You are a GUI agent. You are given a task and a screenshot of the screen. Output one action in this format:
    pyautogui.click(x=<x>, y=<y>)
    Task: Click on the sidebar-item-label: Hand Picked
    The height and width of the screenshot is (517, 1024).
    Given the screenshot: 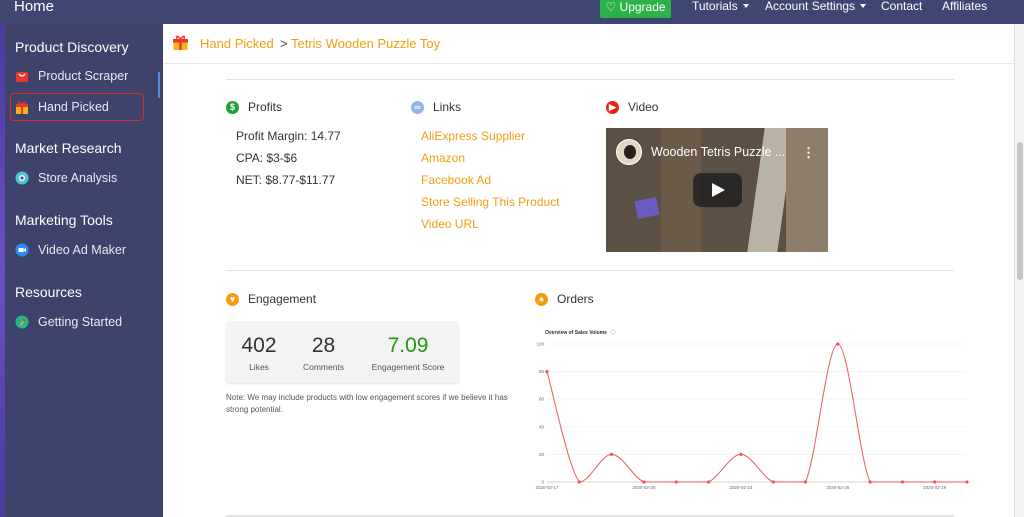 What is the action you would take?
    pyautogui.click(x=73, y=107)
    